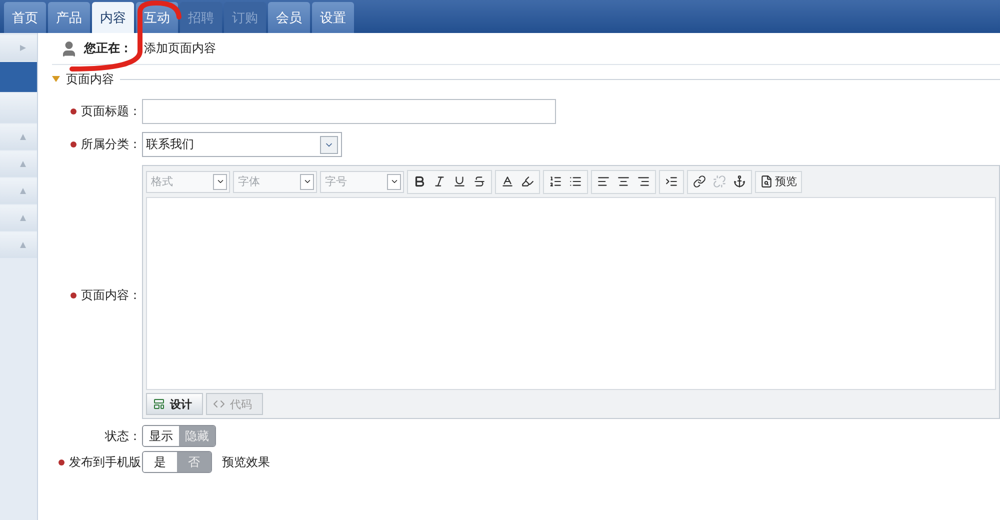  Describe the element at coordinates (108, 48) in the screenshot. I see `breadcrumb-label: 您正在：` at that location.